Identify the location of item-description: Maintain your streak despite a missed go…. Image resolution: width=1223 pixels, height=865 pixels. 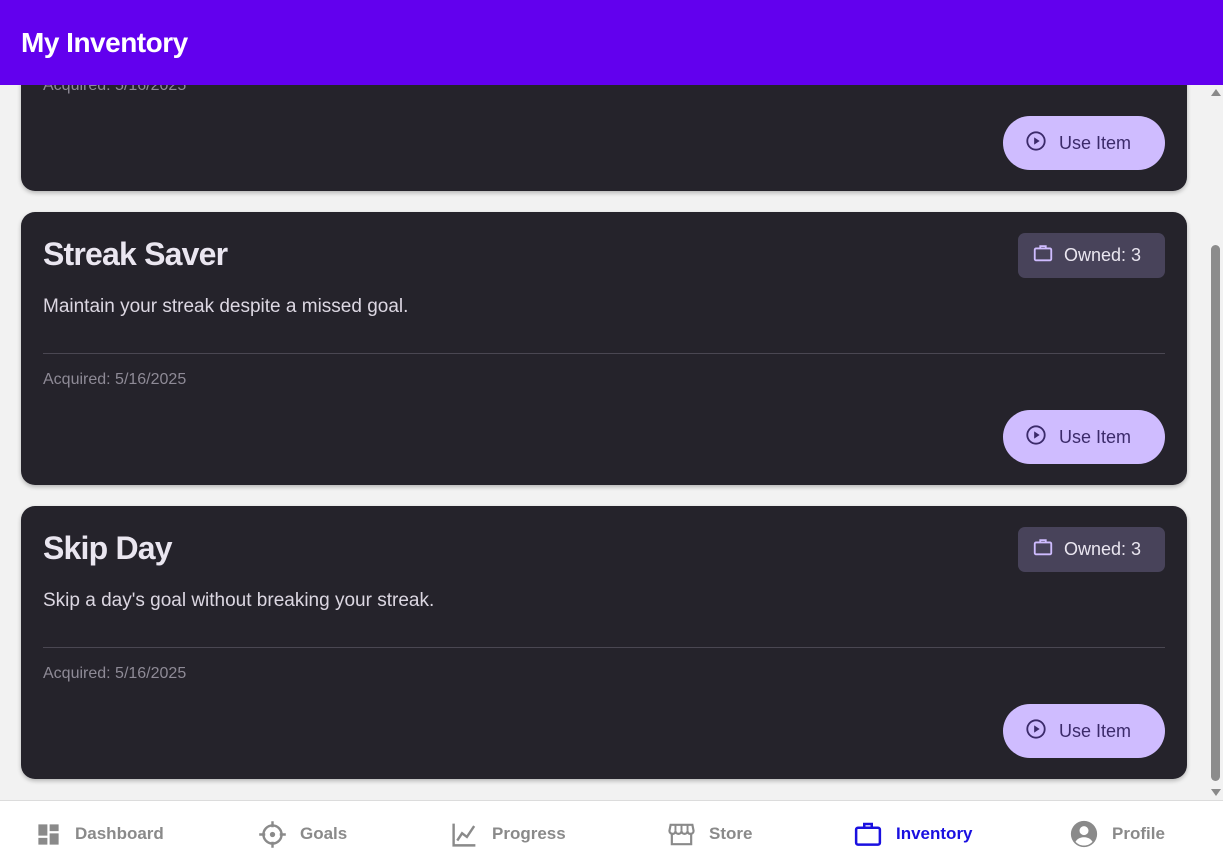
(226, 306).